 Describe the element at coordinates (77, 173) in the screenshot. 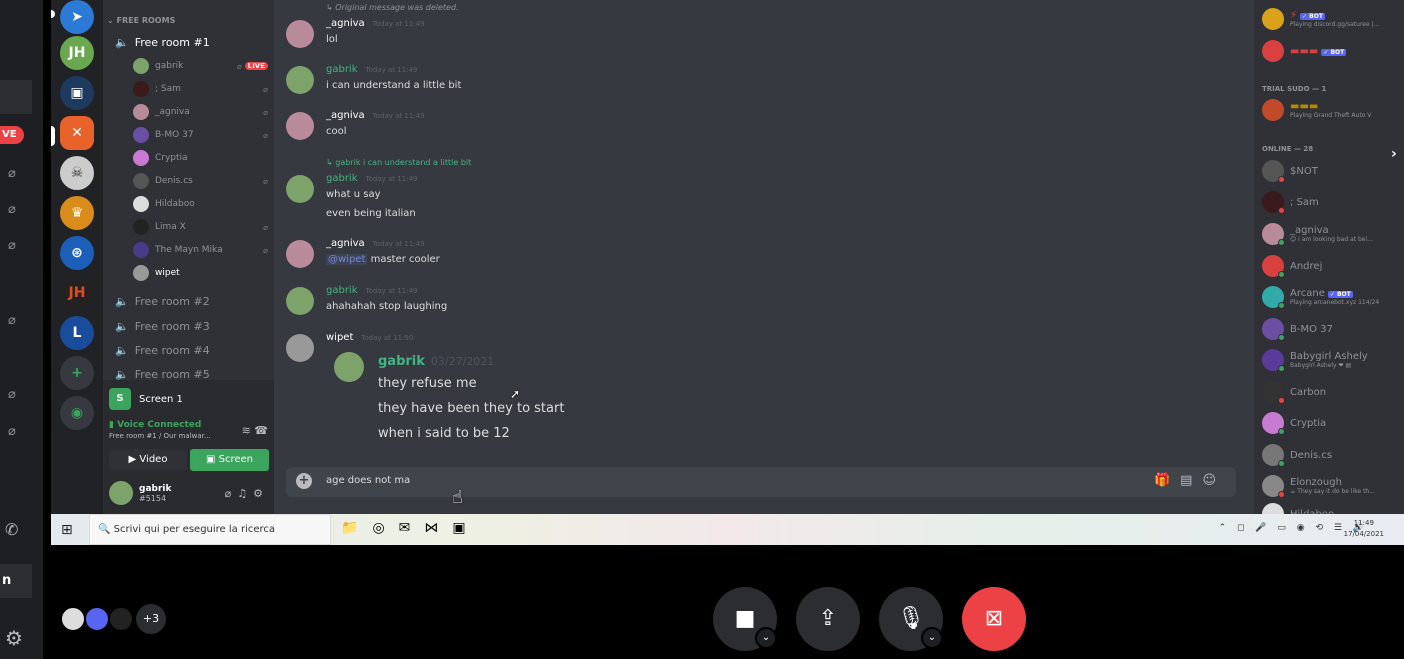

I see `server-icon: ☠` at that location.